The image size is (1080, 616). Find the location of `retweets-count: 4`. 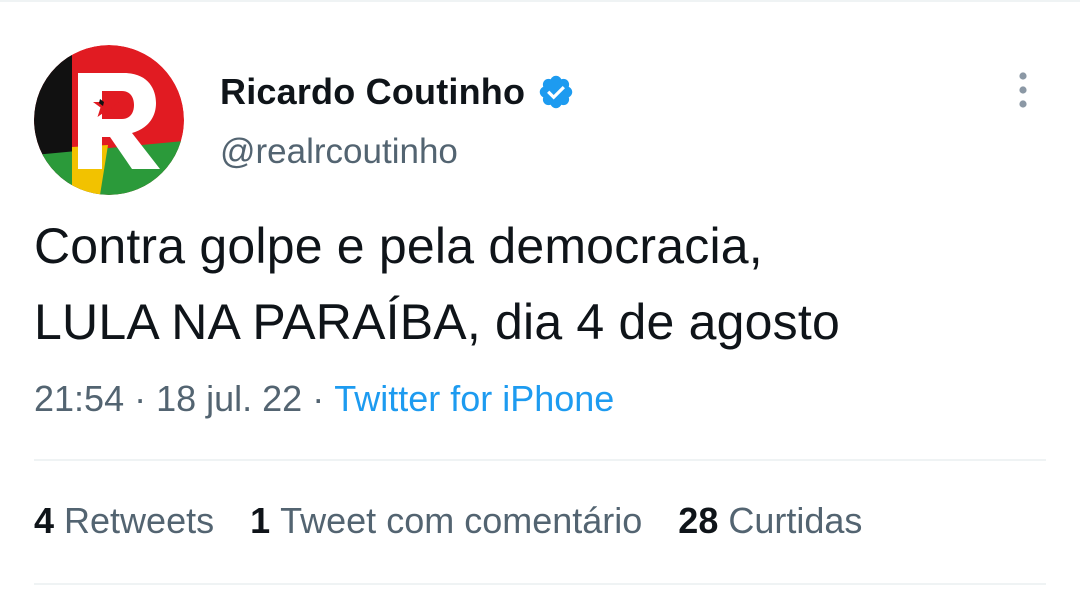

retweets-count: 4 is located at coordinates (44, 520).